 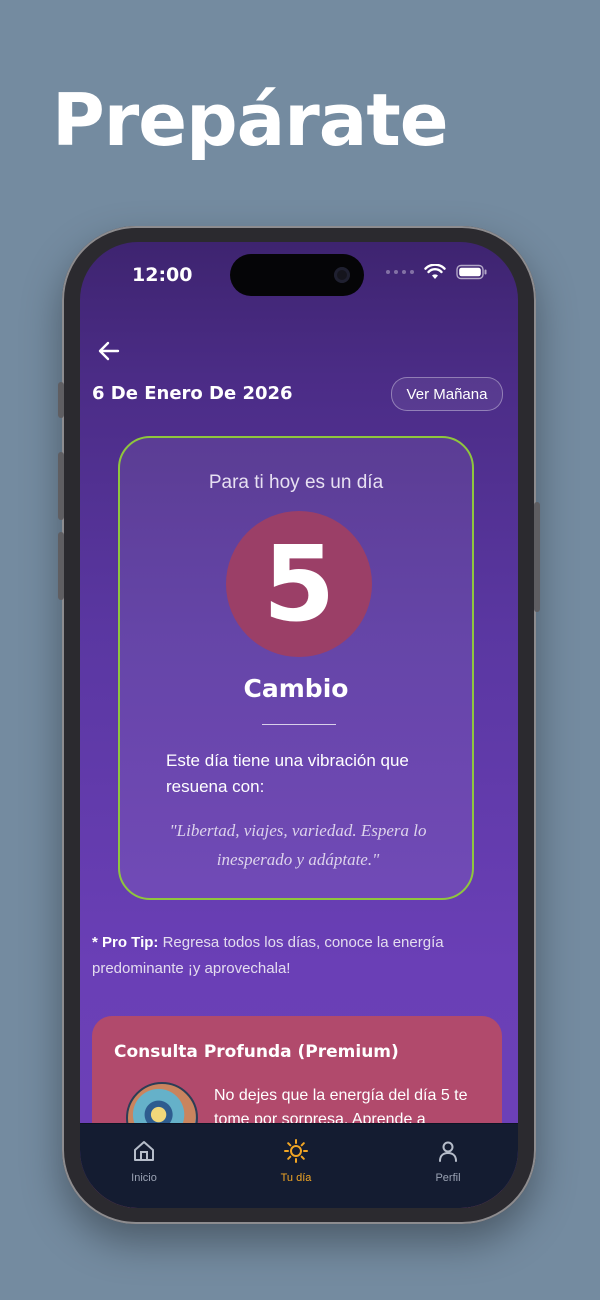 I want to click on status-icons, so click(x=437, y=272).